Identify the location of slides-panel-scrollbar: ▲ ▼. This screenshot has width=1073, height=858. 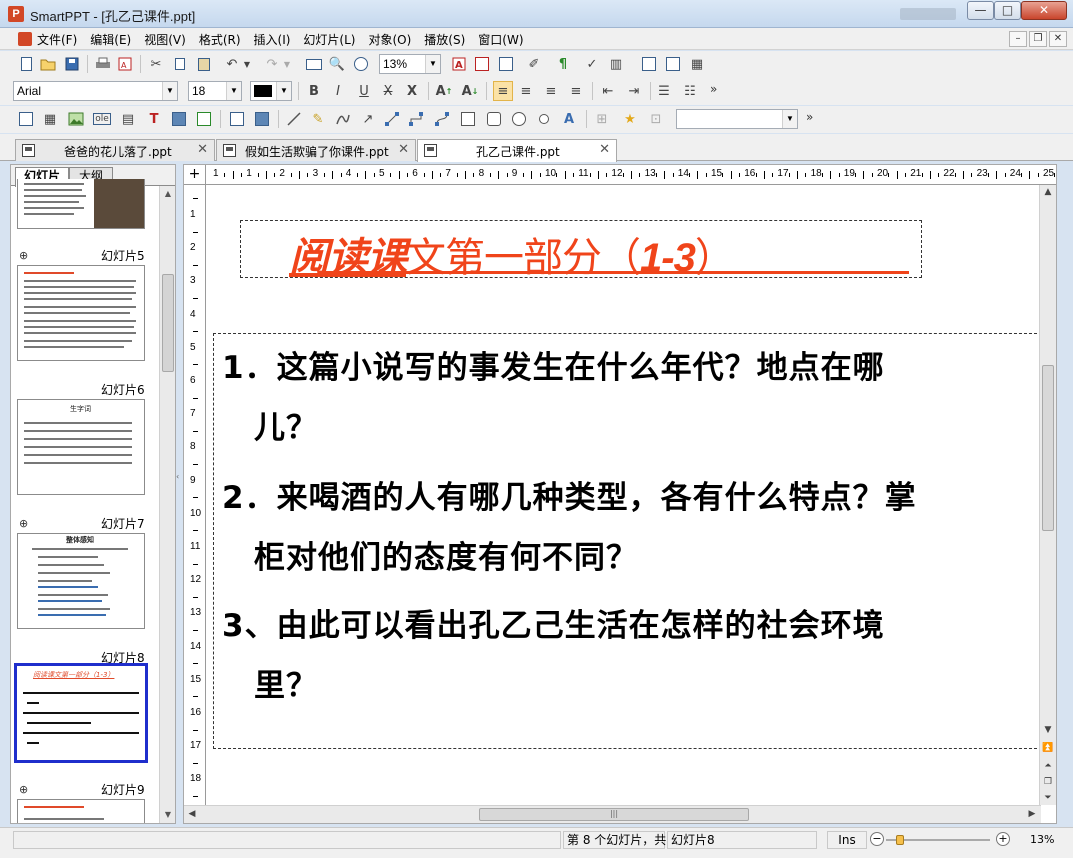
(167, 504).